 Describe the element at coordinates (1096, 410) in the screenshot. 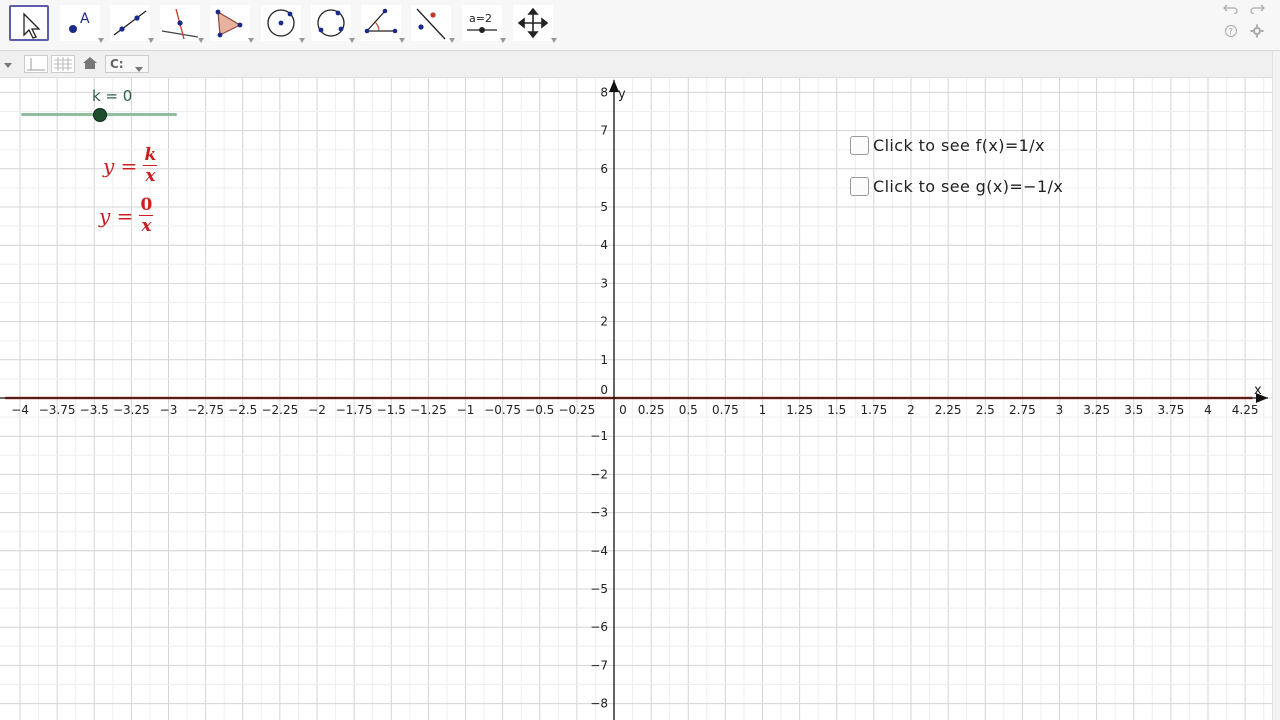

I see `x-tick-label: 3.25` at that location.